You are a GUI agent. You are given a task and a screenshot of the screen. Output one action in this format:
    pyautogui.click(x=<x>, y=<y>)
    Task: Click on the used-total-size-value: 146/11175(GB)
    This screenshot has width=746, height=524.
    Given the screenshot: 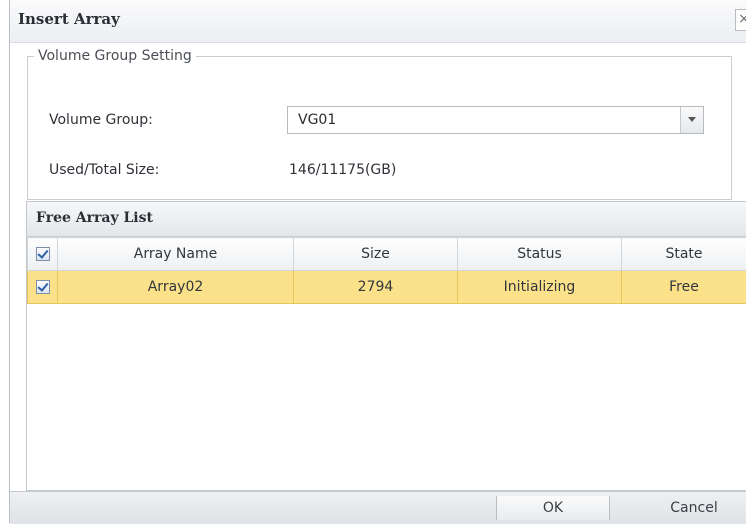 What is the action you would take?
    pyautogui.click(x=342, y=170)
    